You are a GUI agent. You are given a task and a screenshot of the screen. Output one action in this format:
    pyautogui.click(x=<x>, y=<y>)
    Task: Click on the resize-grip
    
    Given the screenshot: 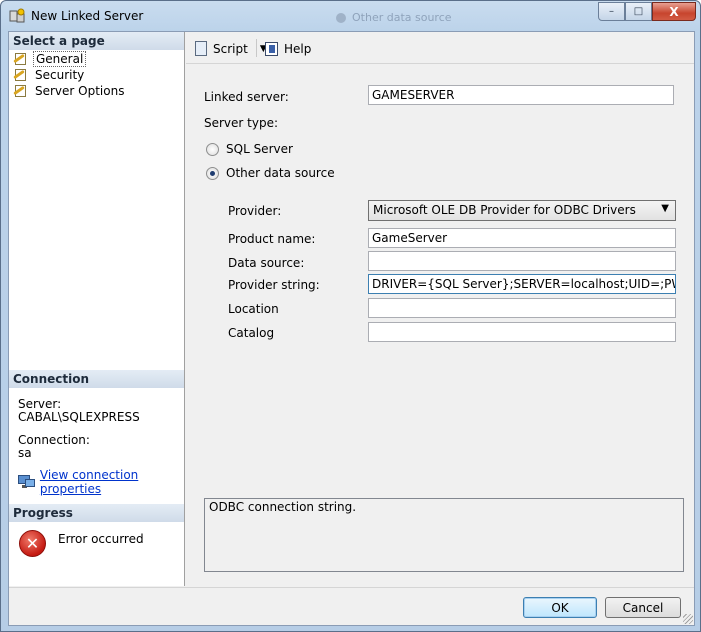 What is the action you would take?
    pyautogui.click(x=688, y=619)
    